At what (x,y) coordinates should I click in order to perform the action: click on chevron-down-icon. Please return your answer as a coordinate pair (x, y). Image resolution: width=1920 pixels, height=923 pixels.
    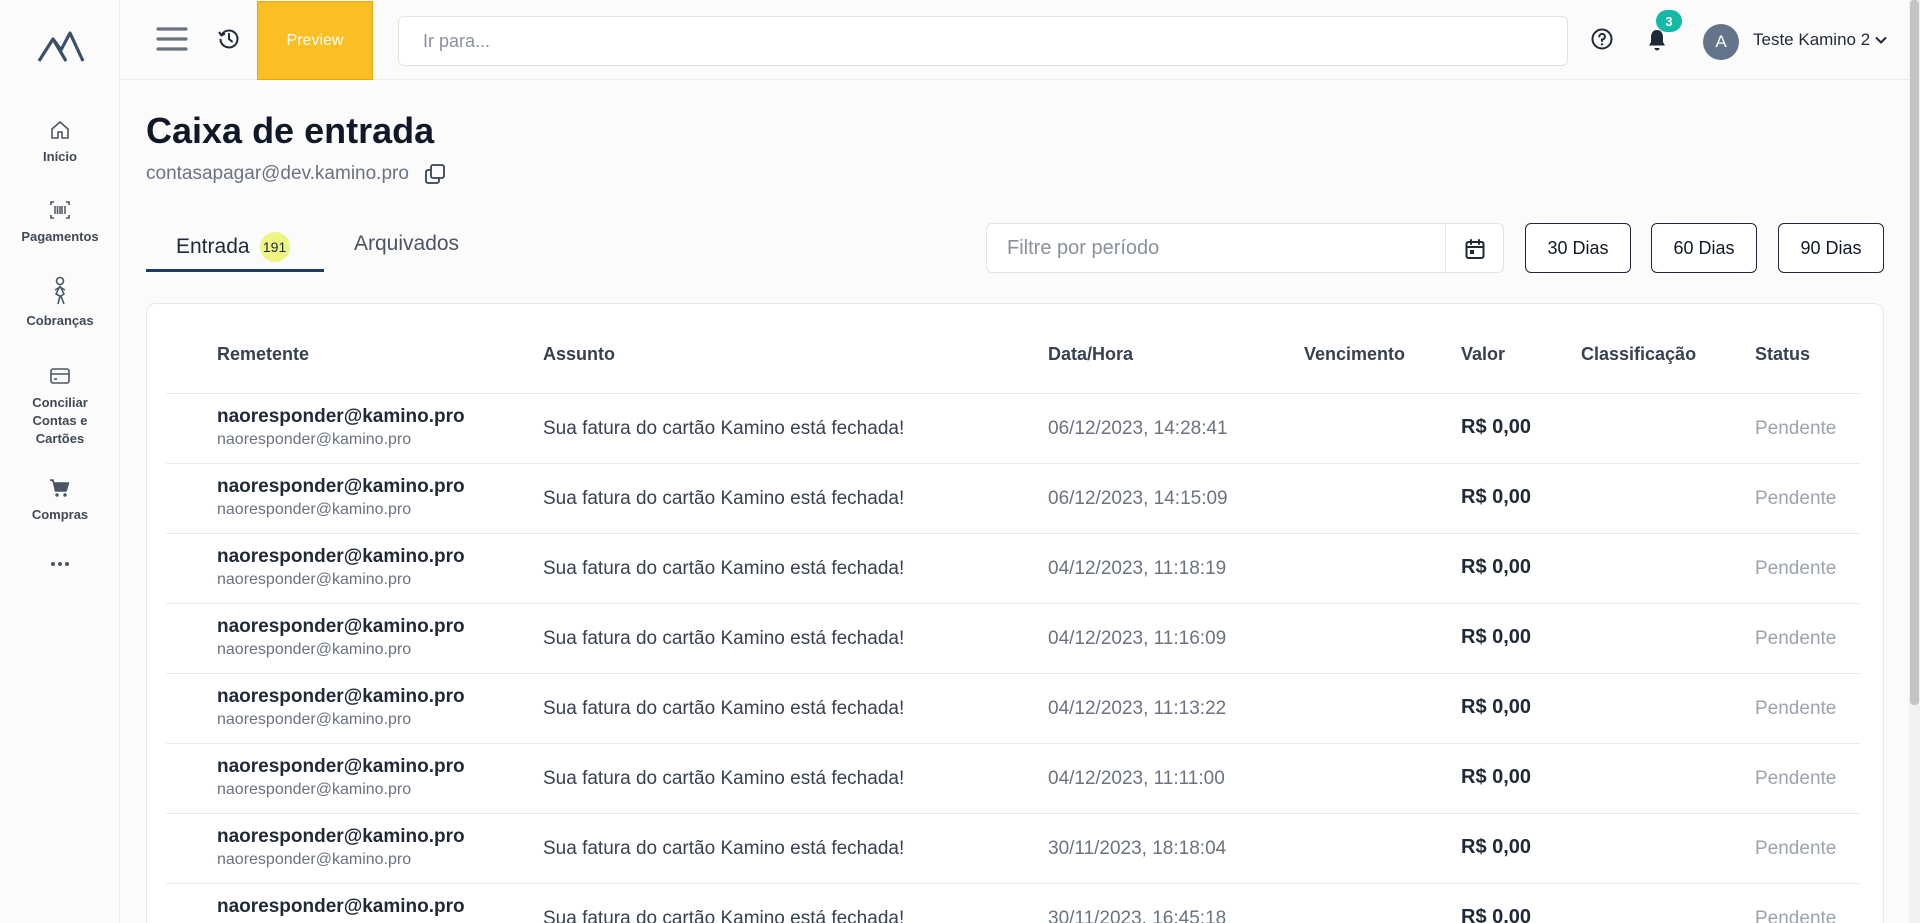
    Looking at the image, I should click on (1881, 40).